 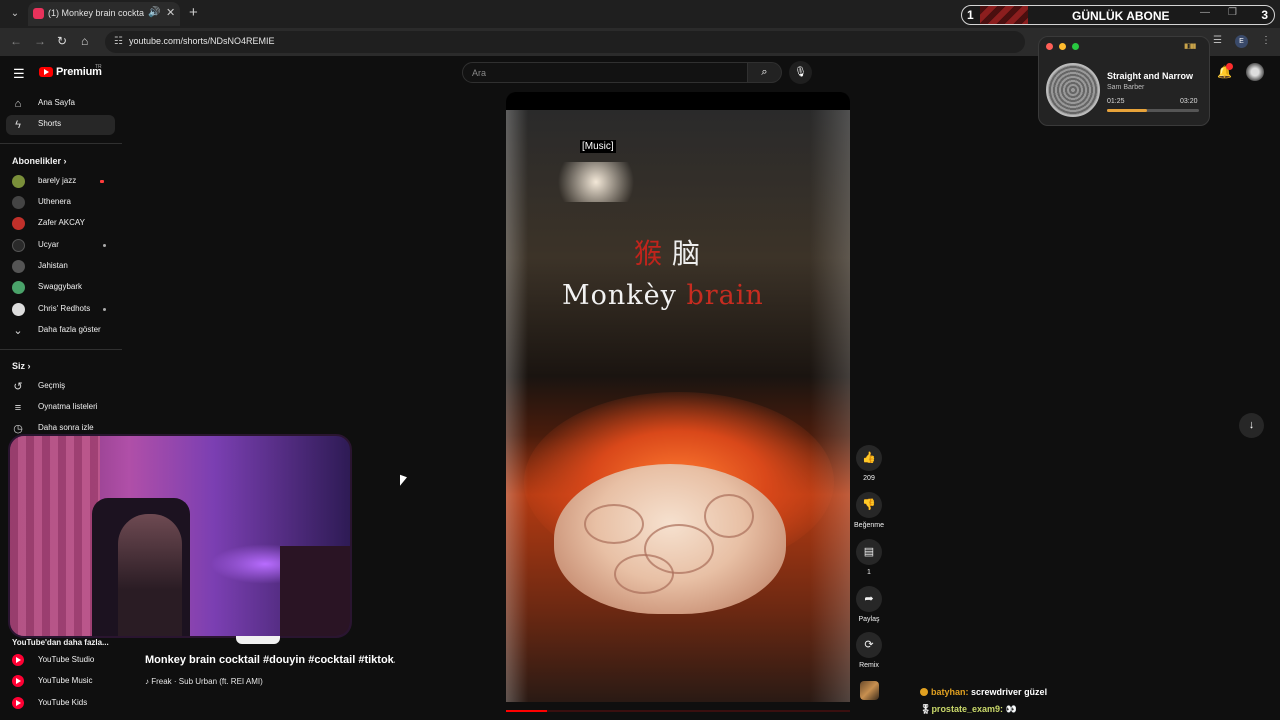 What do you see at coordinates (869, 478) in the screenshot?
I see `like-count: 209` at bounding box center [869, 478].